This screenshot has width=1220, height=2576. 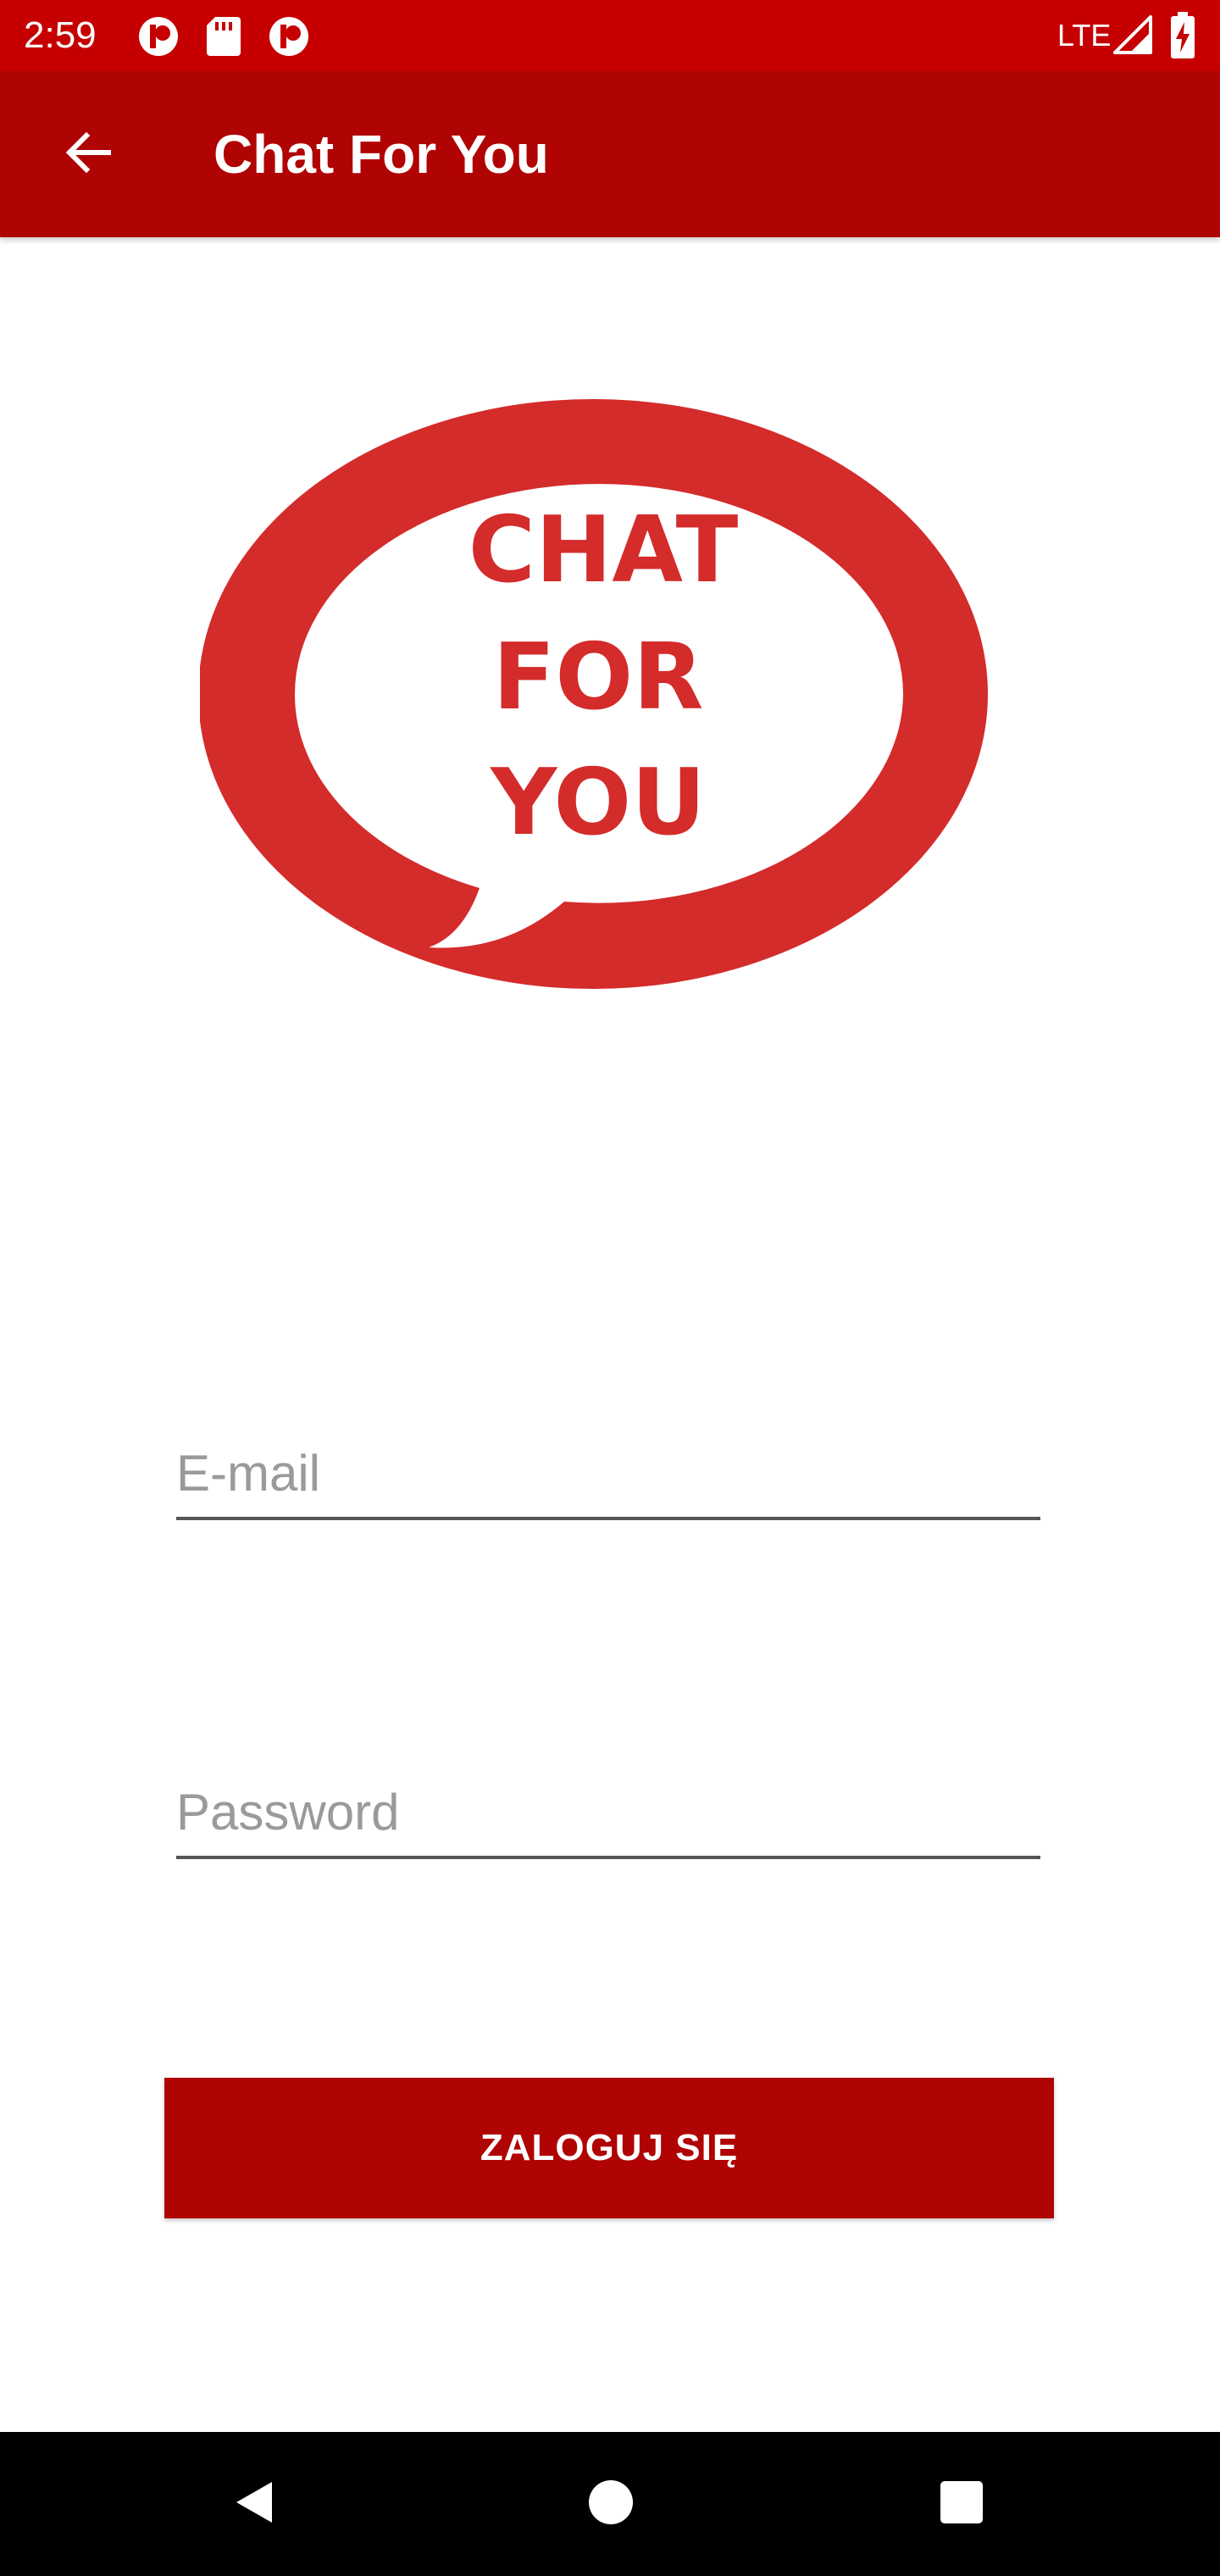 I want to click on system-nav-bar, so click(x=610, y=2504).